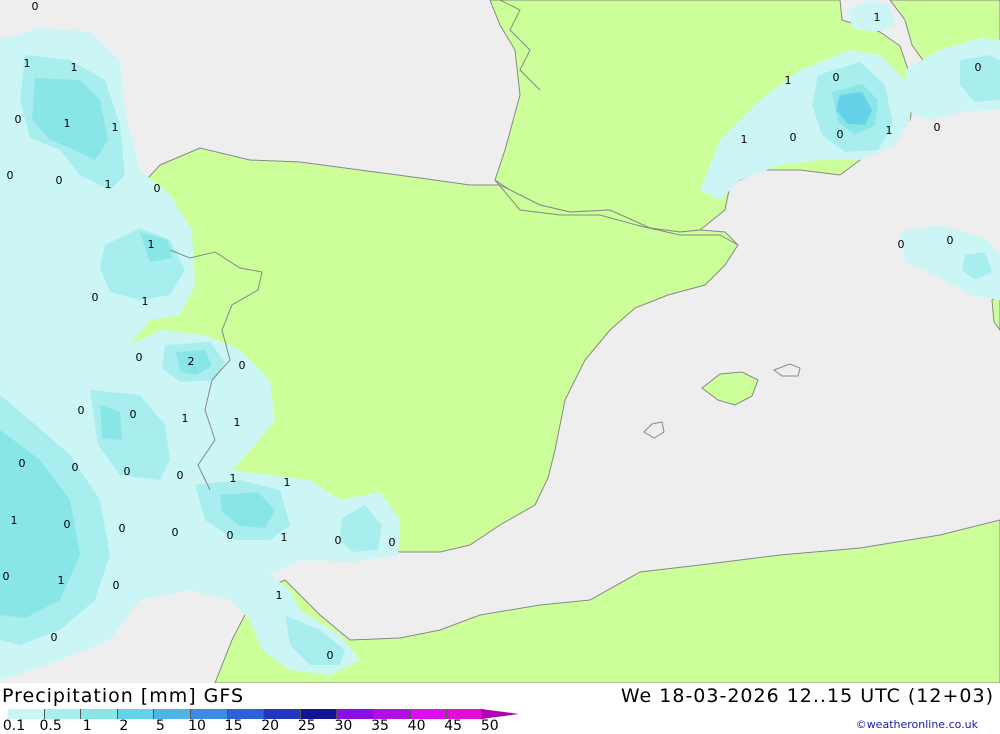 The width and height of the screenshot is (1000, 734). Describe the element at coordinates (453, 726) in the screenshot. I see `legend-tick-label: 45` at that location.